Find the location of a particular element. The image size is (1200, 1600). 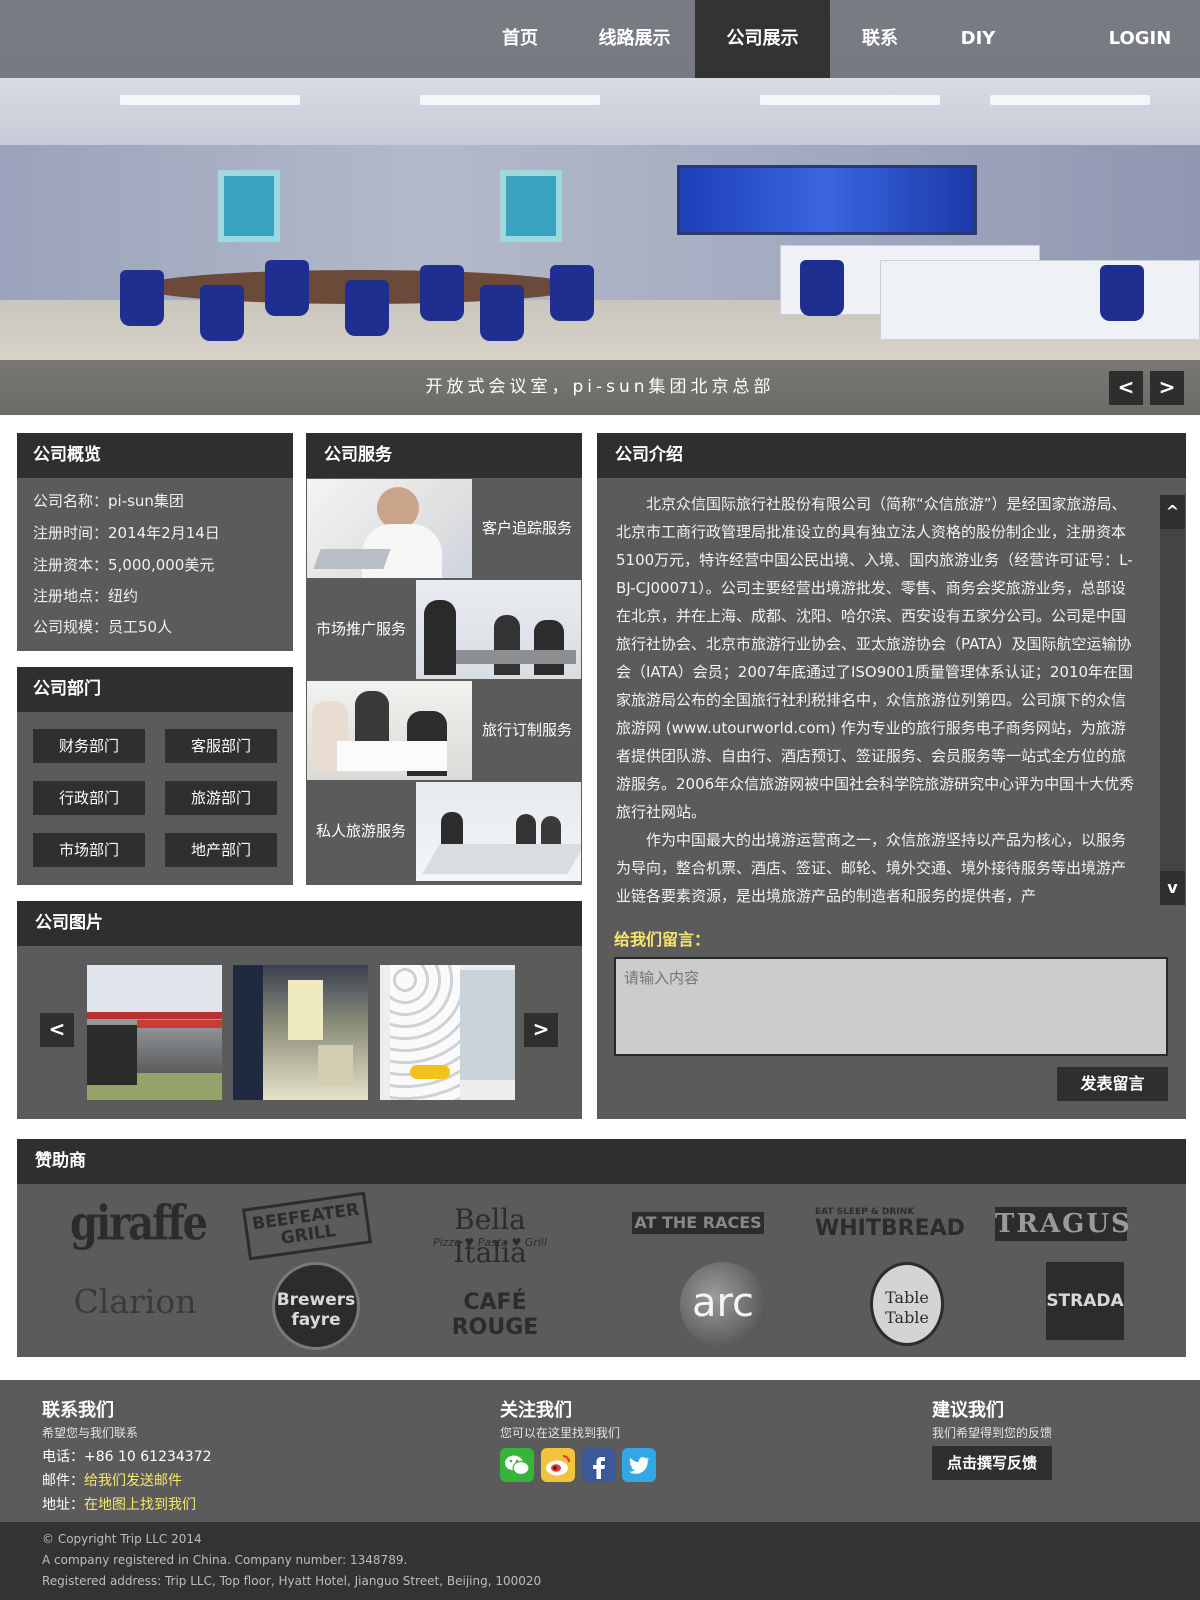

service-row: 市场推广服务 is located at coordinates (444, 629).